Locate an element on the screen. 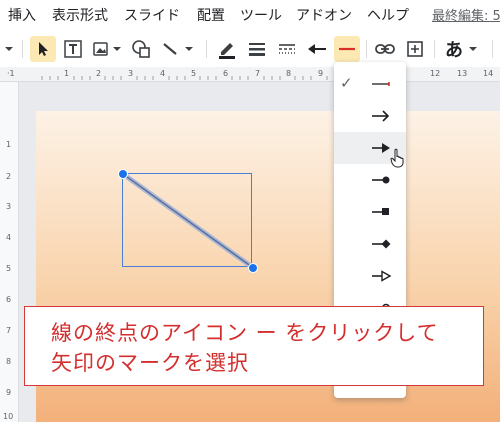 This screenshot has height=422, width=500. line-end-option-filled-square is located at coordinates (370, 212).